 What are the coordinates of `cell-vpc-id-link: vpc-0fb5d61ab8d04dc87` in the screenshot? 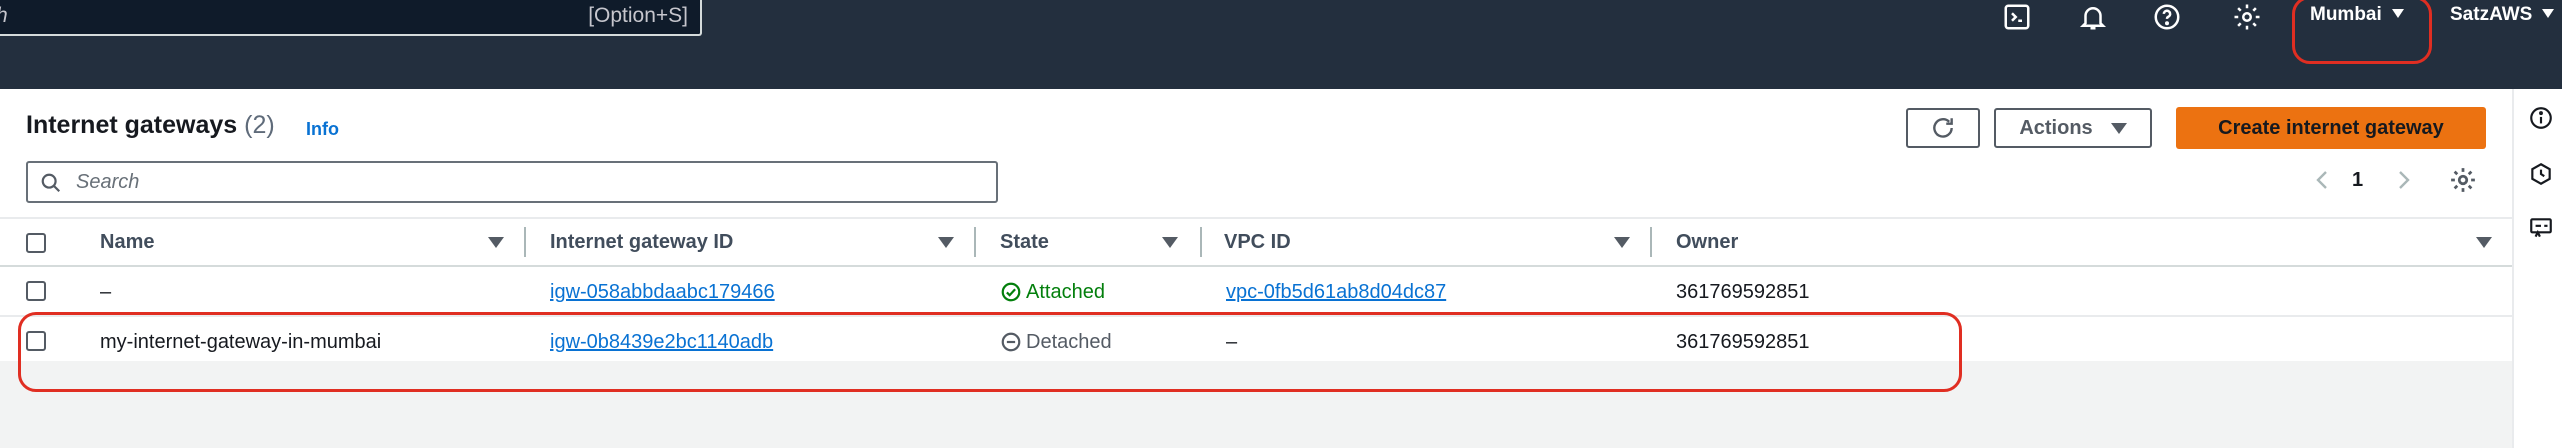 It's located at (1336, 292).